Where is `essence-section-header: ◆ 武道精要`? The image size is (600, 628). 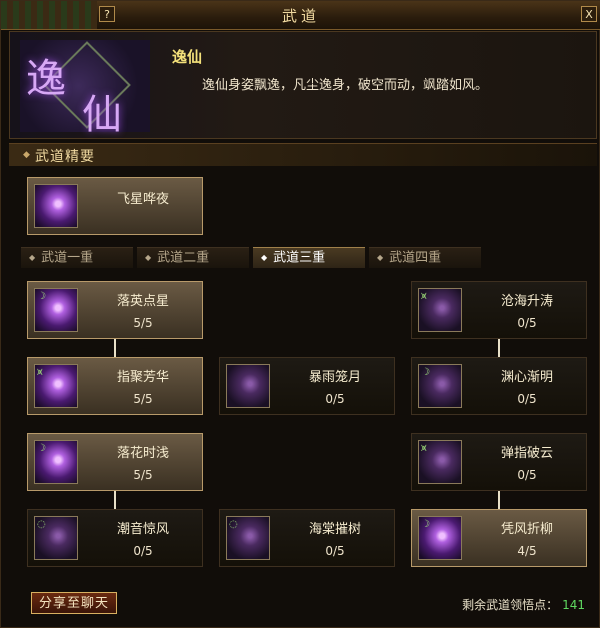
essence-section-header: ◆ 武道精要 is located at coordinates (303, 154).